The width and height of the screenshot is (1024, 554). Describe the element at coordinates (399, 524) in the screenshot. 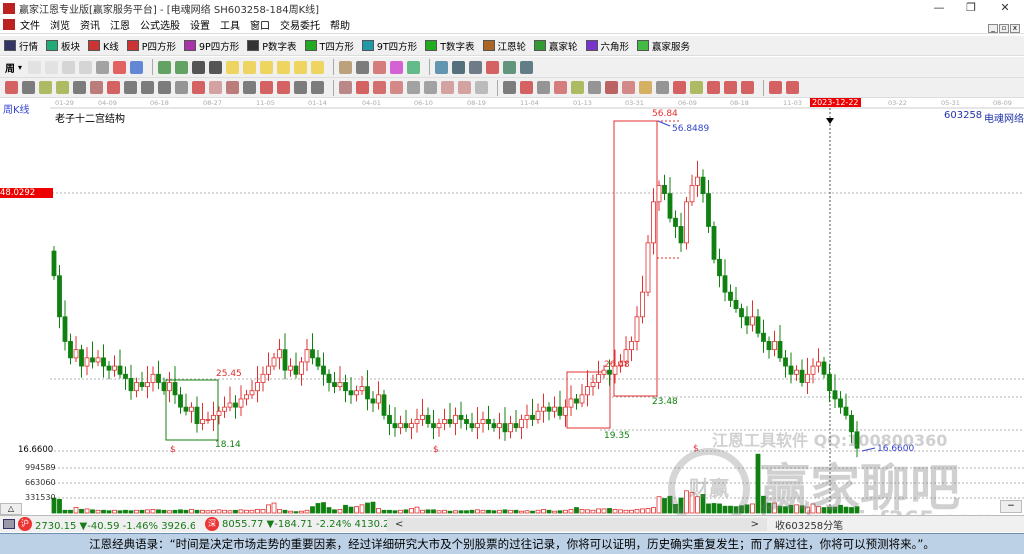

I see `scroll-left-button: <` at that location.